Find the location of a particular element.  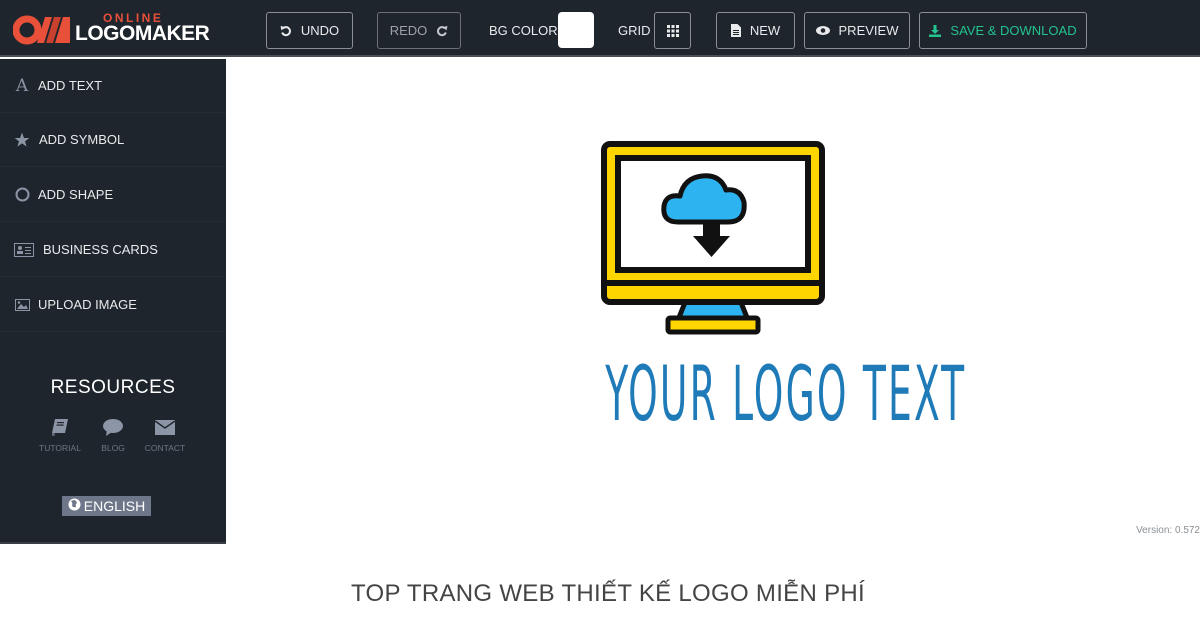

preview-button: PREVIEW is located at coordinates (857, 30).